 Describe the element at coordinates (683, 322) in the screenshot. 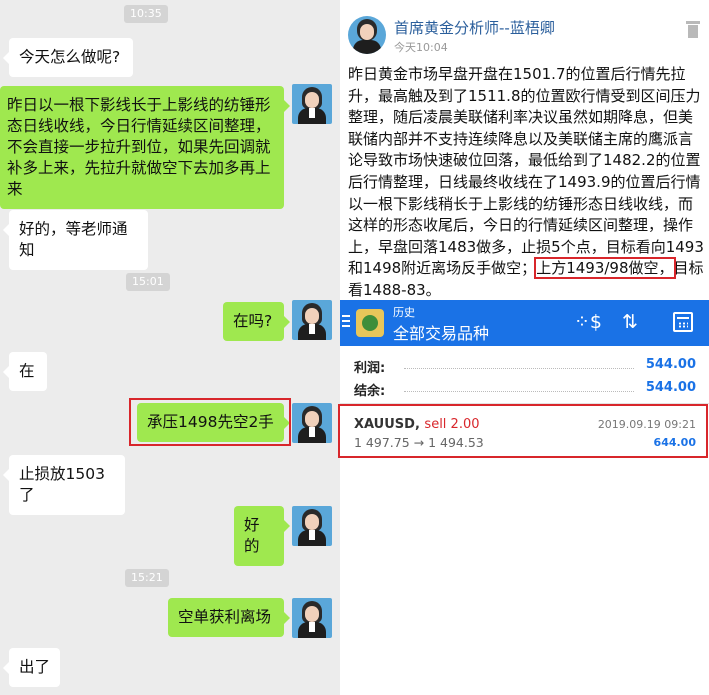

I see `calendar-icon` at that location.